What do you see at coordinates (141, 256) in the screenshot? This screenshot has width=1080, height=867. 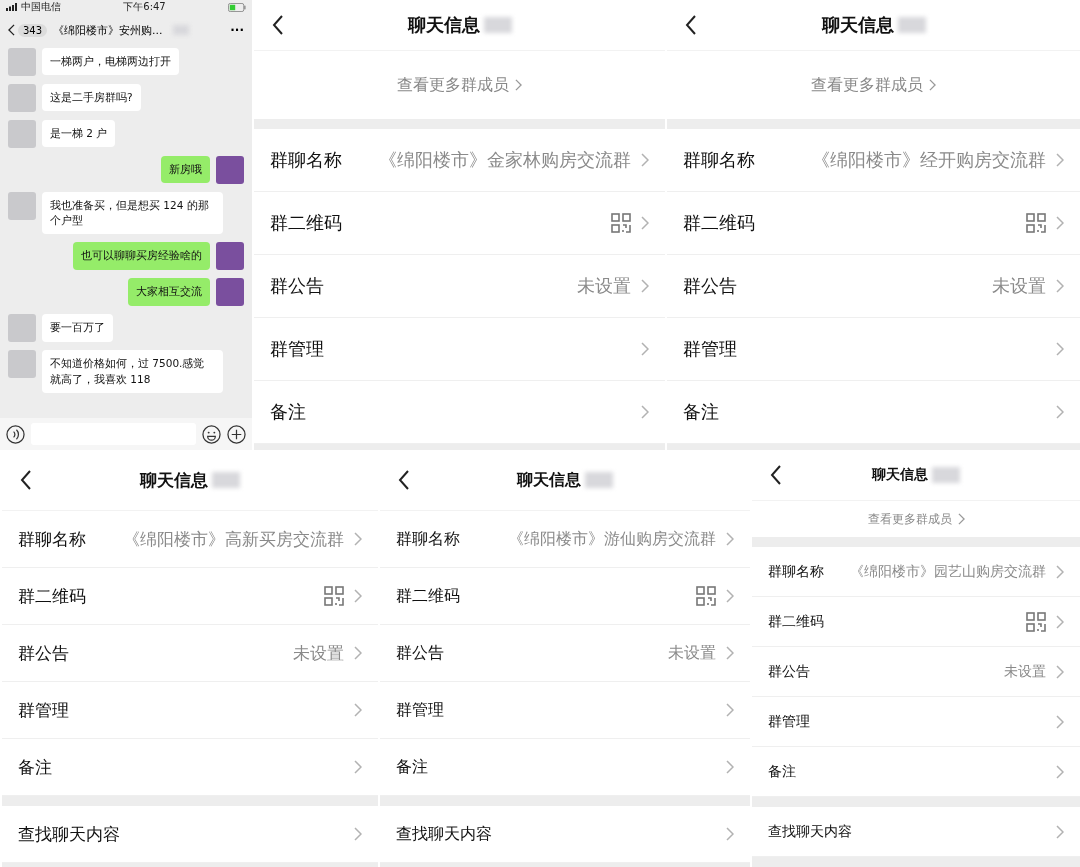 I see `message-bubble: 也可以聊聊买房经验啥的` at bounding box center [141, 256].